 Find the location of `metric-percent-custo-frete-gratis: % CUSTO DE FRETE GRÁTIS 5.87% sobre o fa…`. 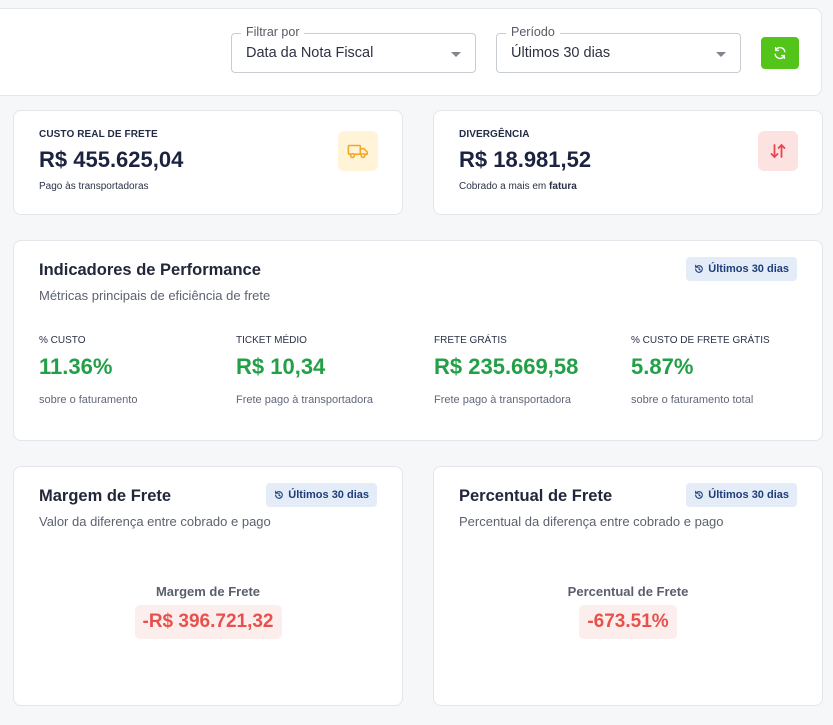

metric-percent-custo-frete-gratis: % CUSTO DE FRETE GRÁTIS 5.87% sobre o fa… is located at coordinates (726, 370).